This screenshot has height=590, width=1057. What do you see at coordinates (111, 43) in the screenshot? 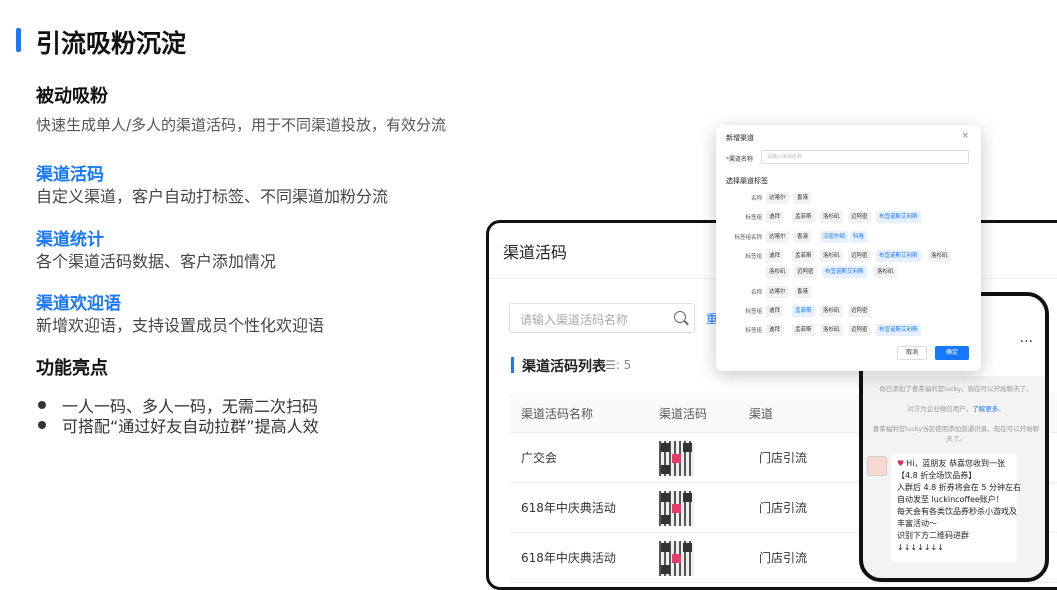
I see `slide-title: 引流吸粉沉淀` at bounding box center [111, 43].